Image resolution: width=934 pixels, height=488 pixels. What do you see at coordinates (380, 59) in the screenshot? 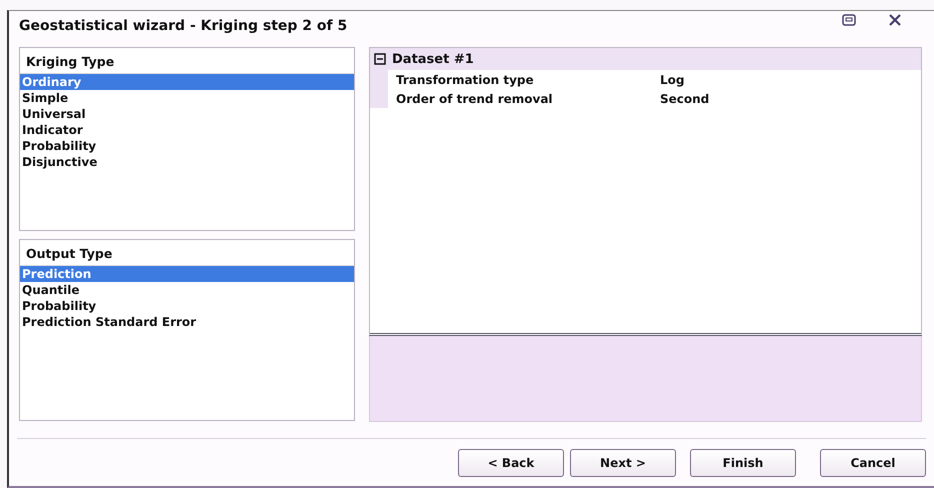
I see `collapse-icon` at bounding box center [380, 59].